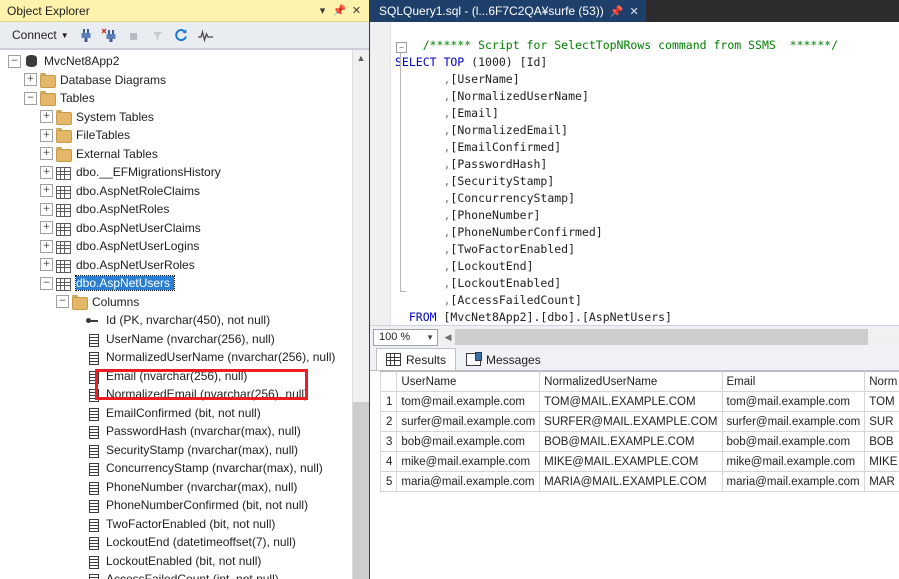 The image size is (899, 579). I want to click on table-cell: BOB@MAIL.EXAMPLE.COM, so click(631, 441).